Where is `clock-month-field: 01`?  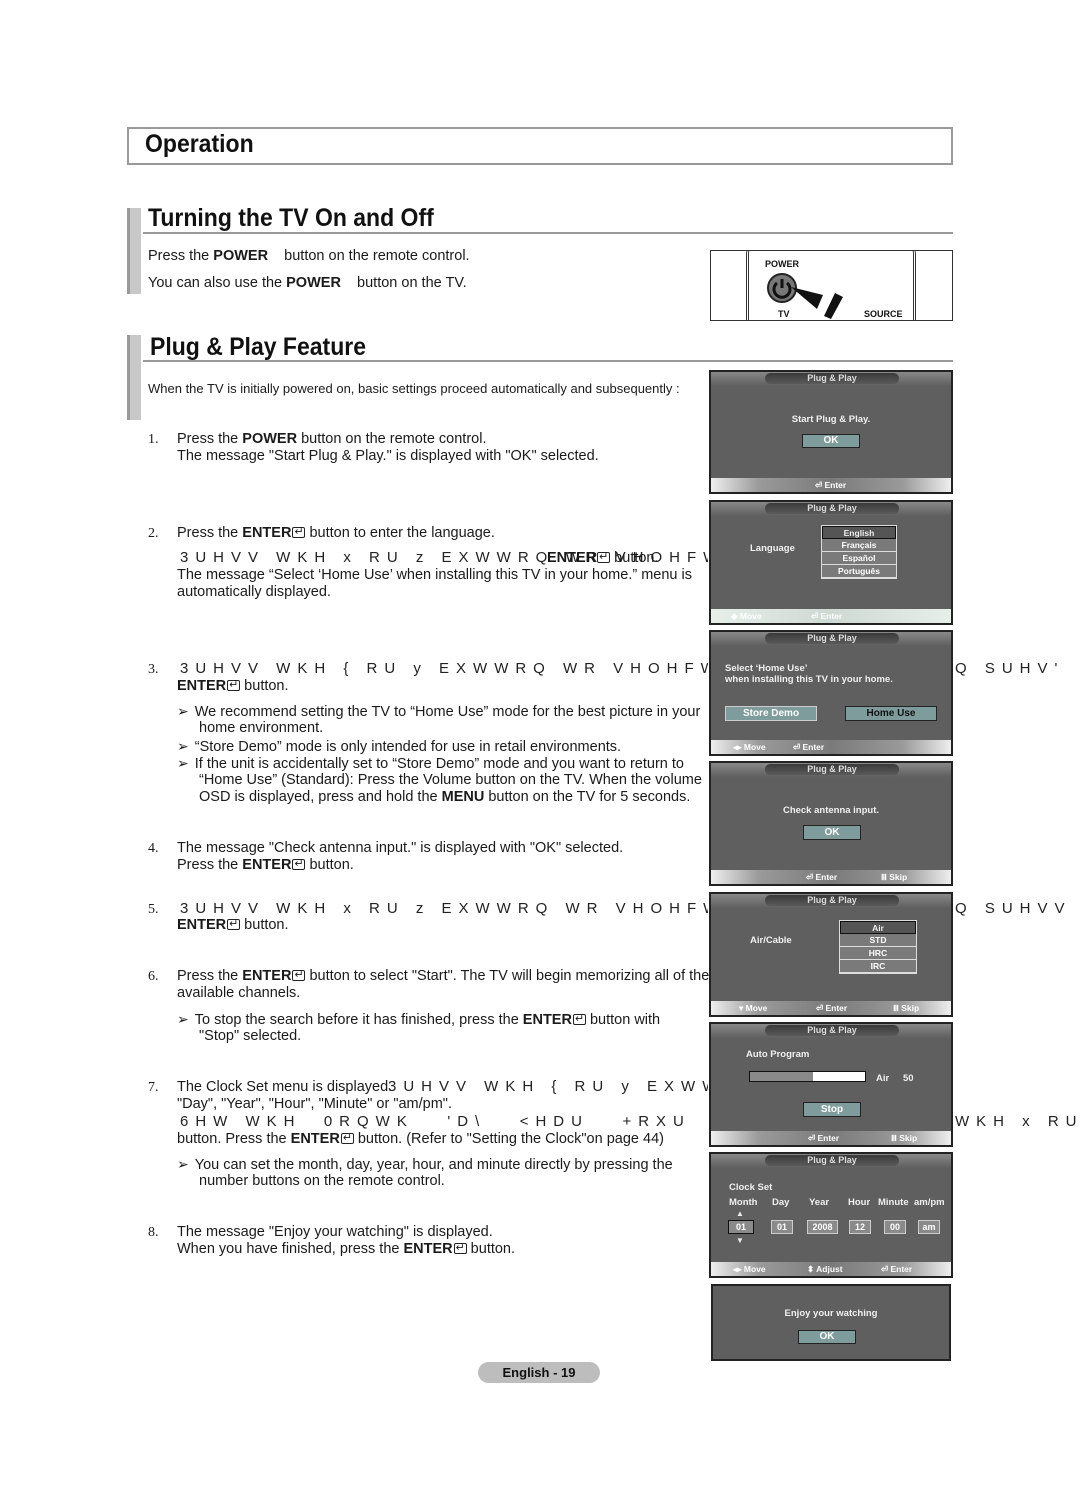
clock-month-field: 01 is located at coordinates (741, 1227).